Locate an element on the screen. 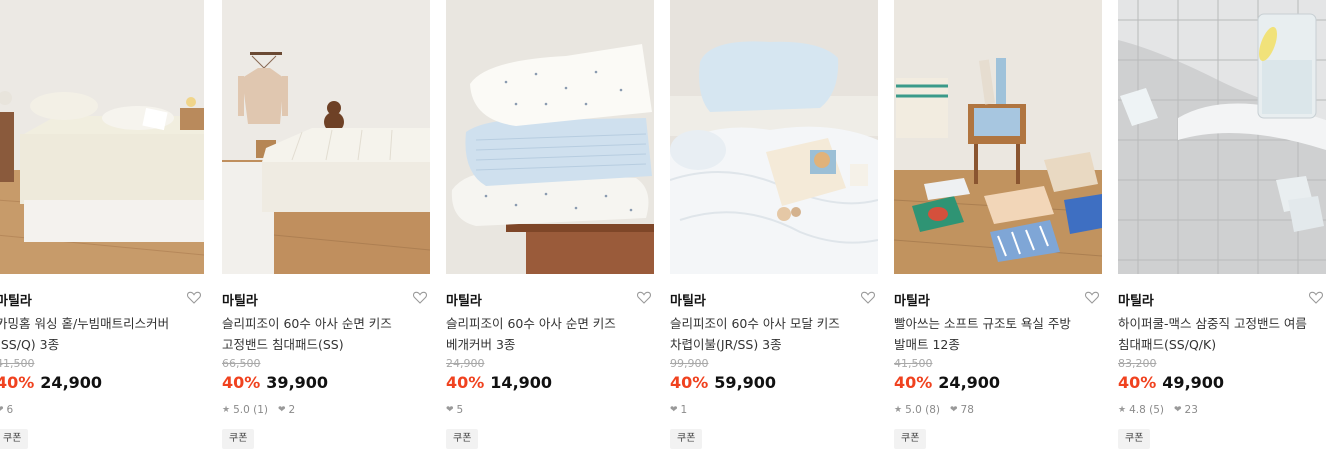 This screenshot has width=1332, height=461. like-count-value: 6 is located at coordinates (10, 410).